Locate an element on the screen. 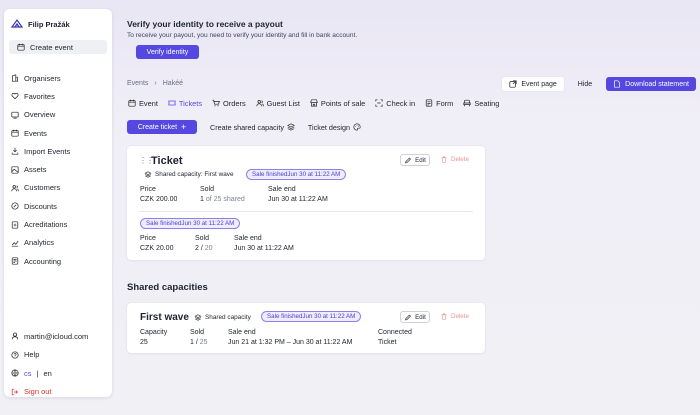 This screenshot has height=415, width=700. price-value: CZK 200.00 is located at coordinates (159, 199).